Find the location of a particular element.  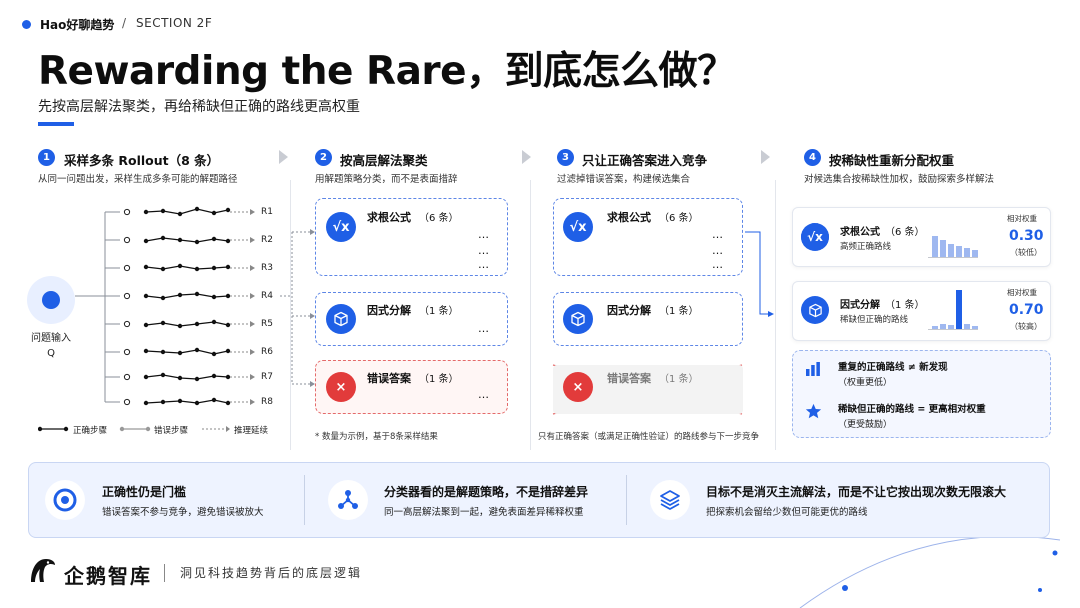

layers-icon-graphic is located at coordinates (670, 500).